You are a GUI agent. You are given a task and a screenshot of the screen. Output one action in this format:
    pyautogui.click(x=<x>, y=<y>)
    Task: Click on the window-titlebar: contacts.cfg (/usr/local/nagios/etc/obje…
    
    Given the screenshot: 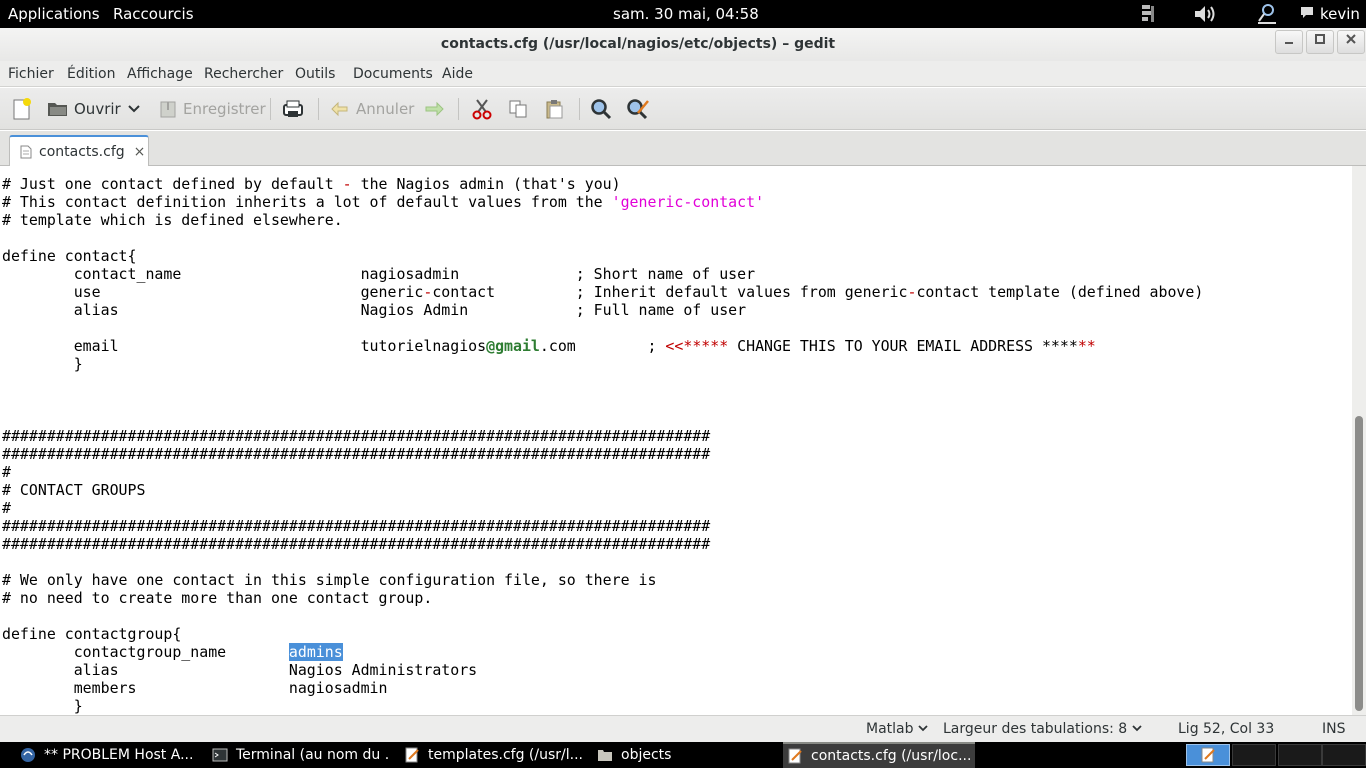 What is the action you would take?
    pyautogui.click(x=683, y=44)
    